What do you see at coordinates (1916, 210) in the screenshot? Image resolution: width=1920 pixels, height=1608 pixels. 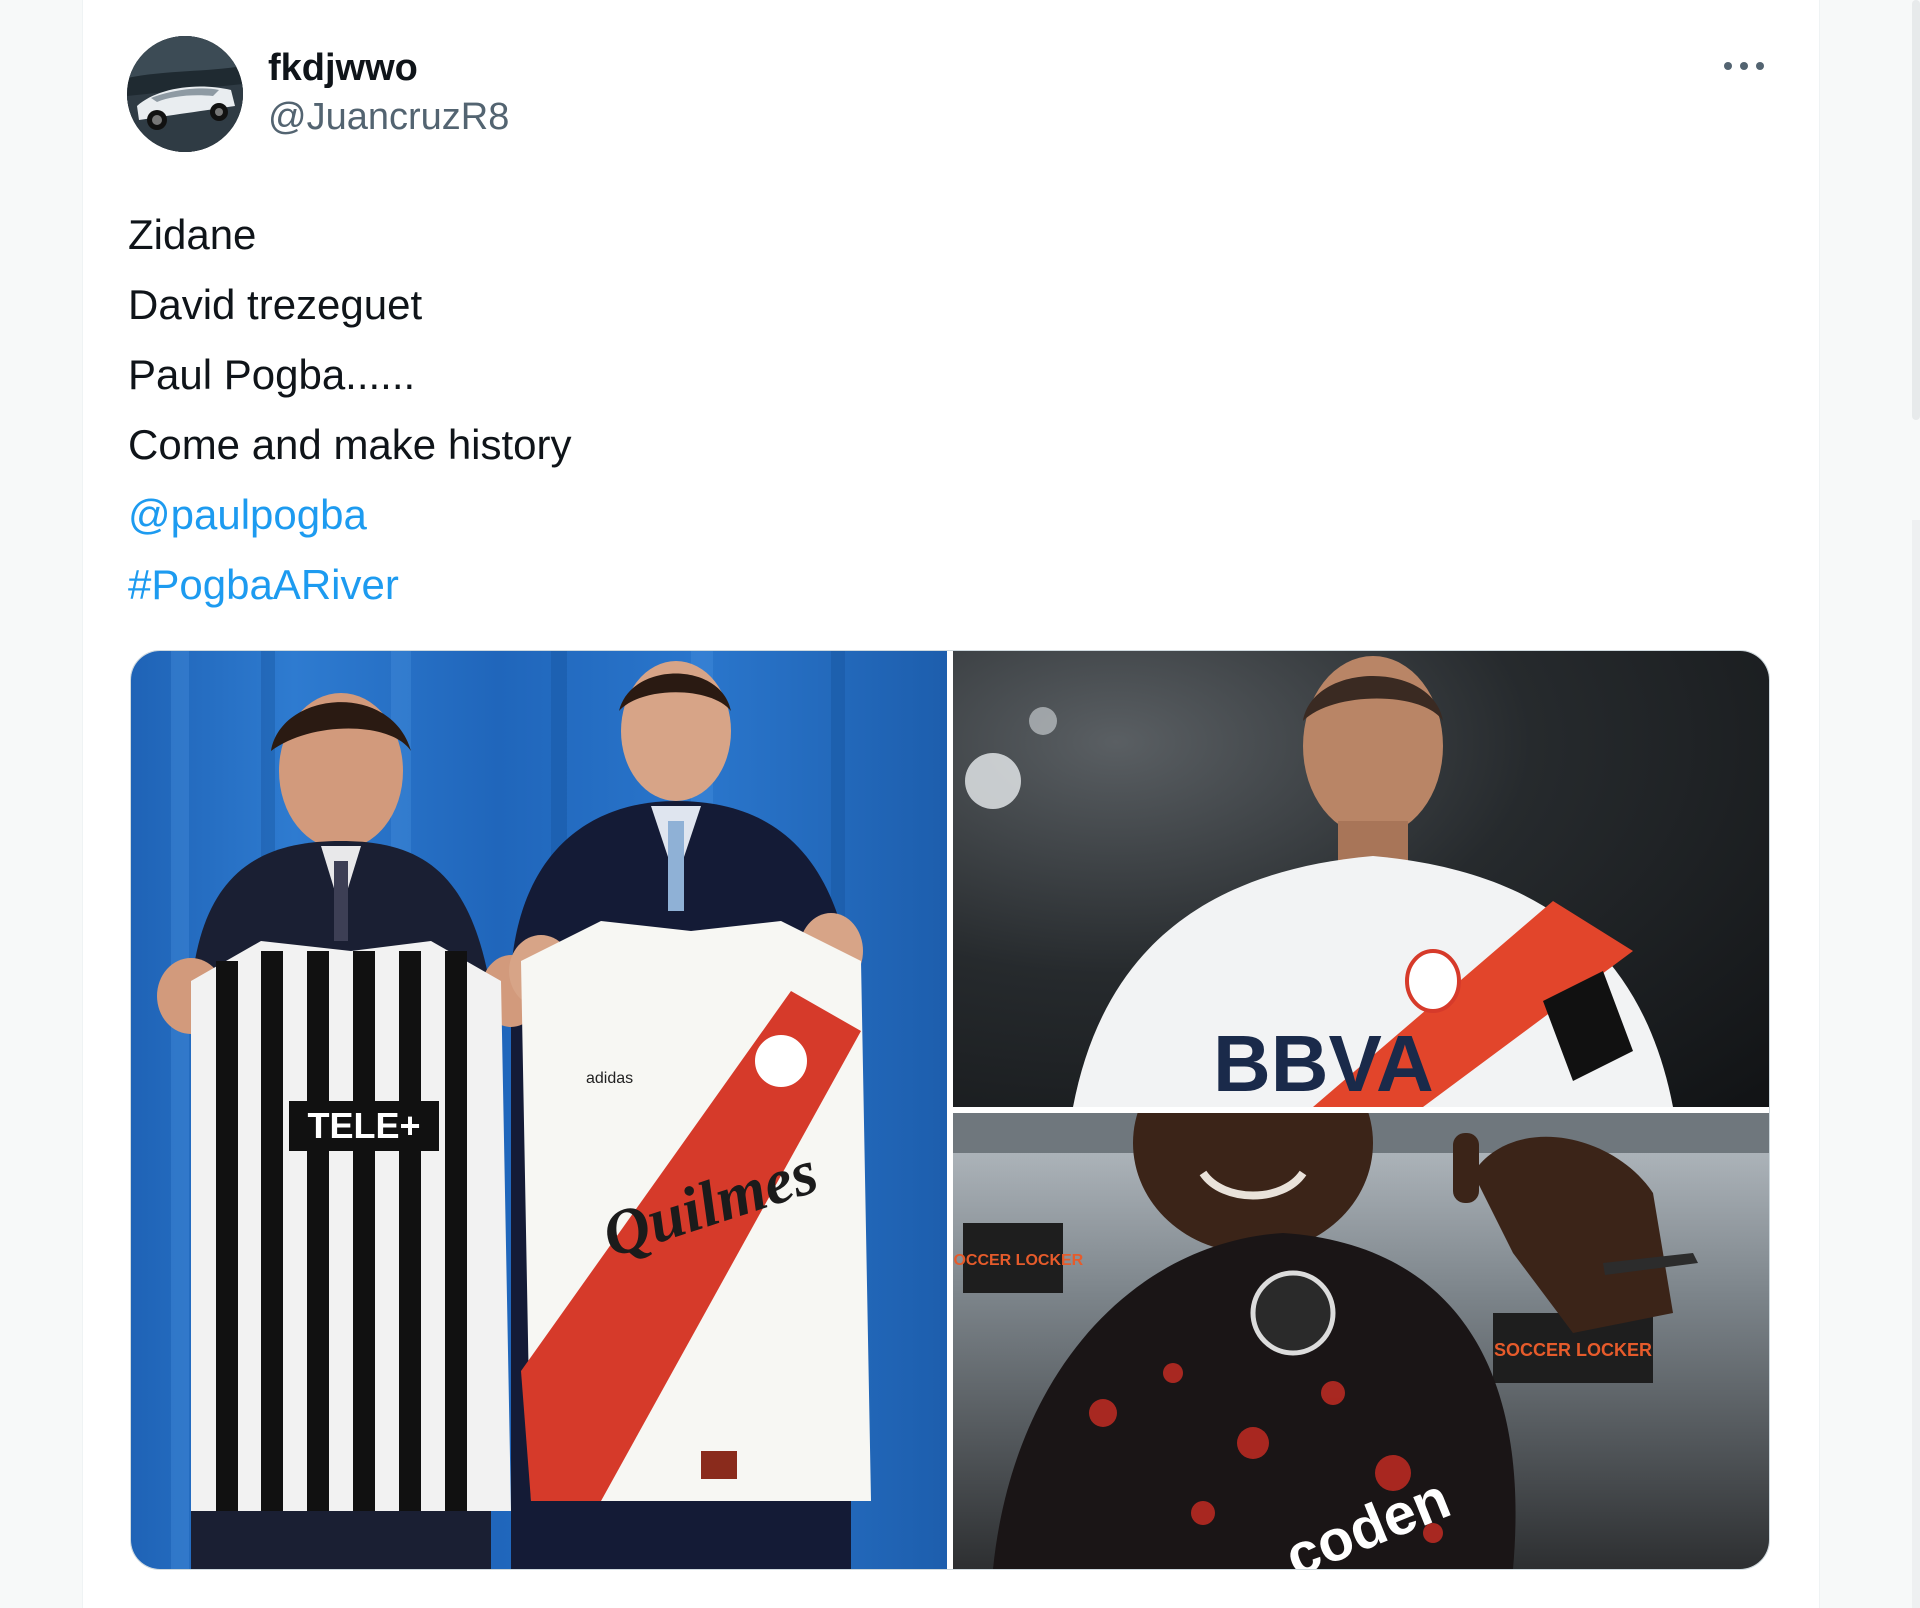 I see `scrollbar` at bounding box center [1916, 210].